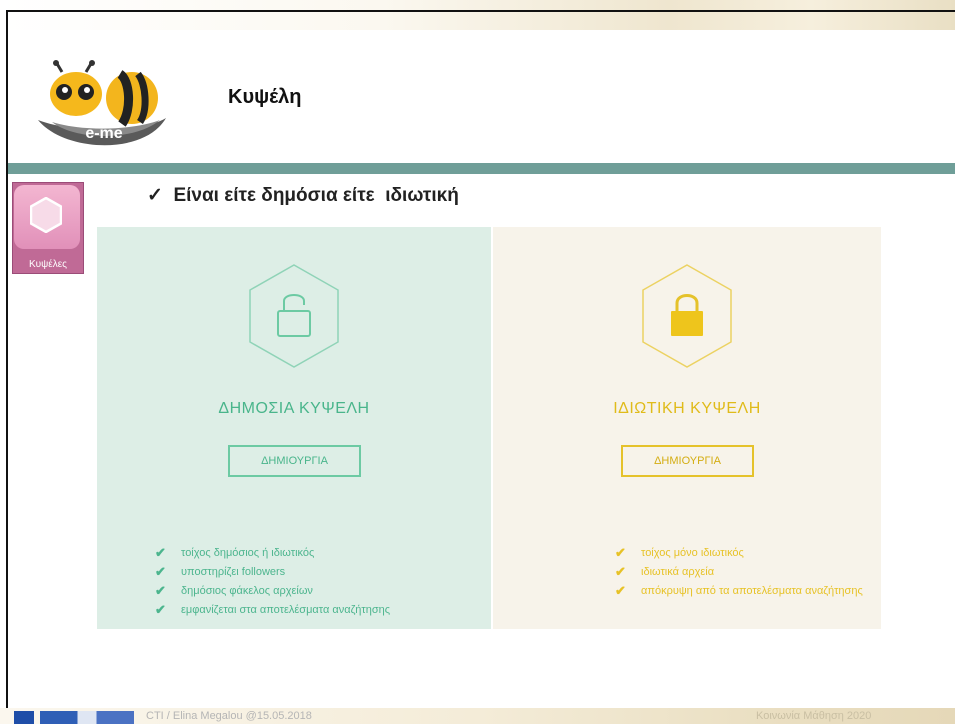  I want to click on funding-logos, so click(87, 717).